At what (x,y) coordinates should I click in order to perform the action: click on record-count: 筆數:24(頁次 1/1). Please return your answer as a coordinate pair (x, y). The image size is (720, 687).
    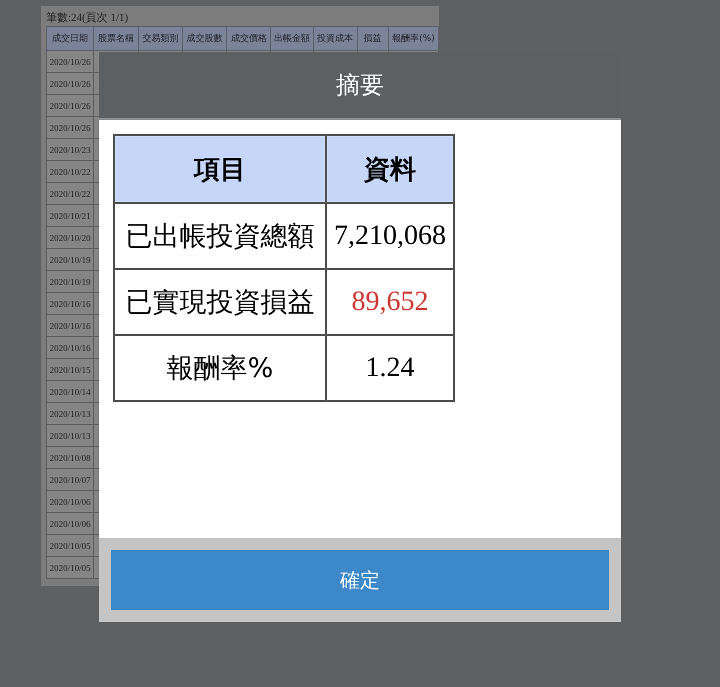
    Looking at the image, I should click on (88, 18).